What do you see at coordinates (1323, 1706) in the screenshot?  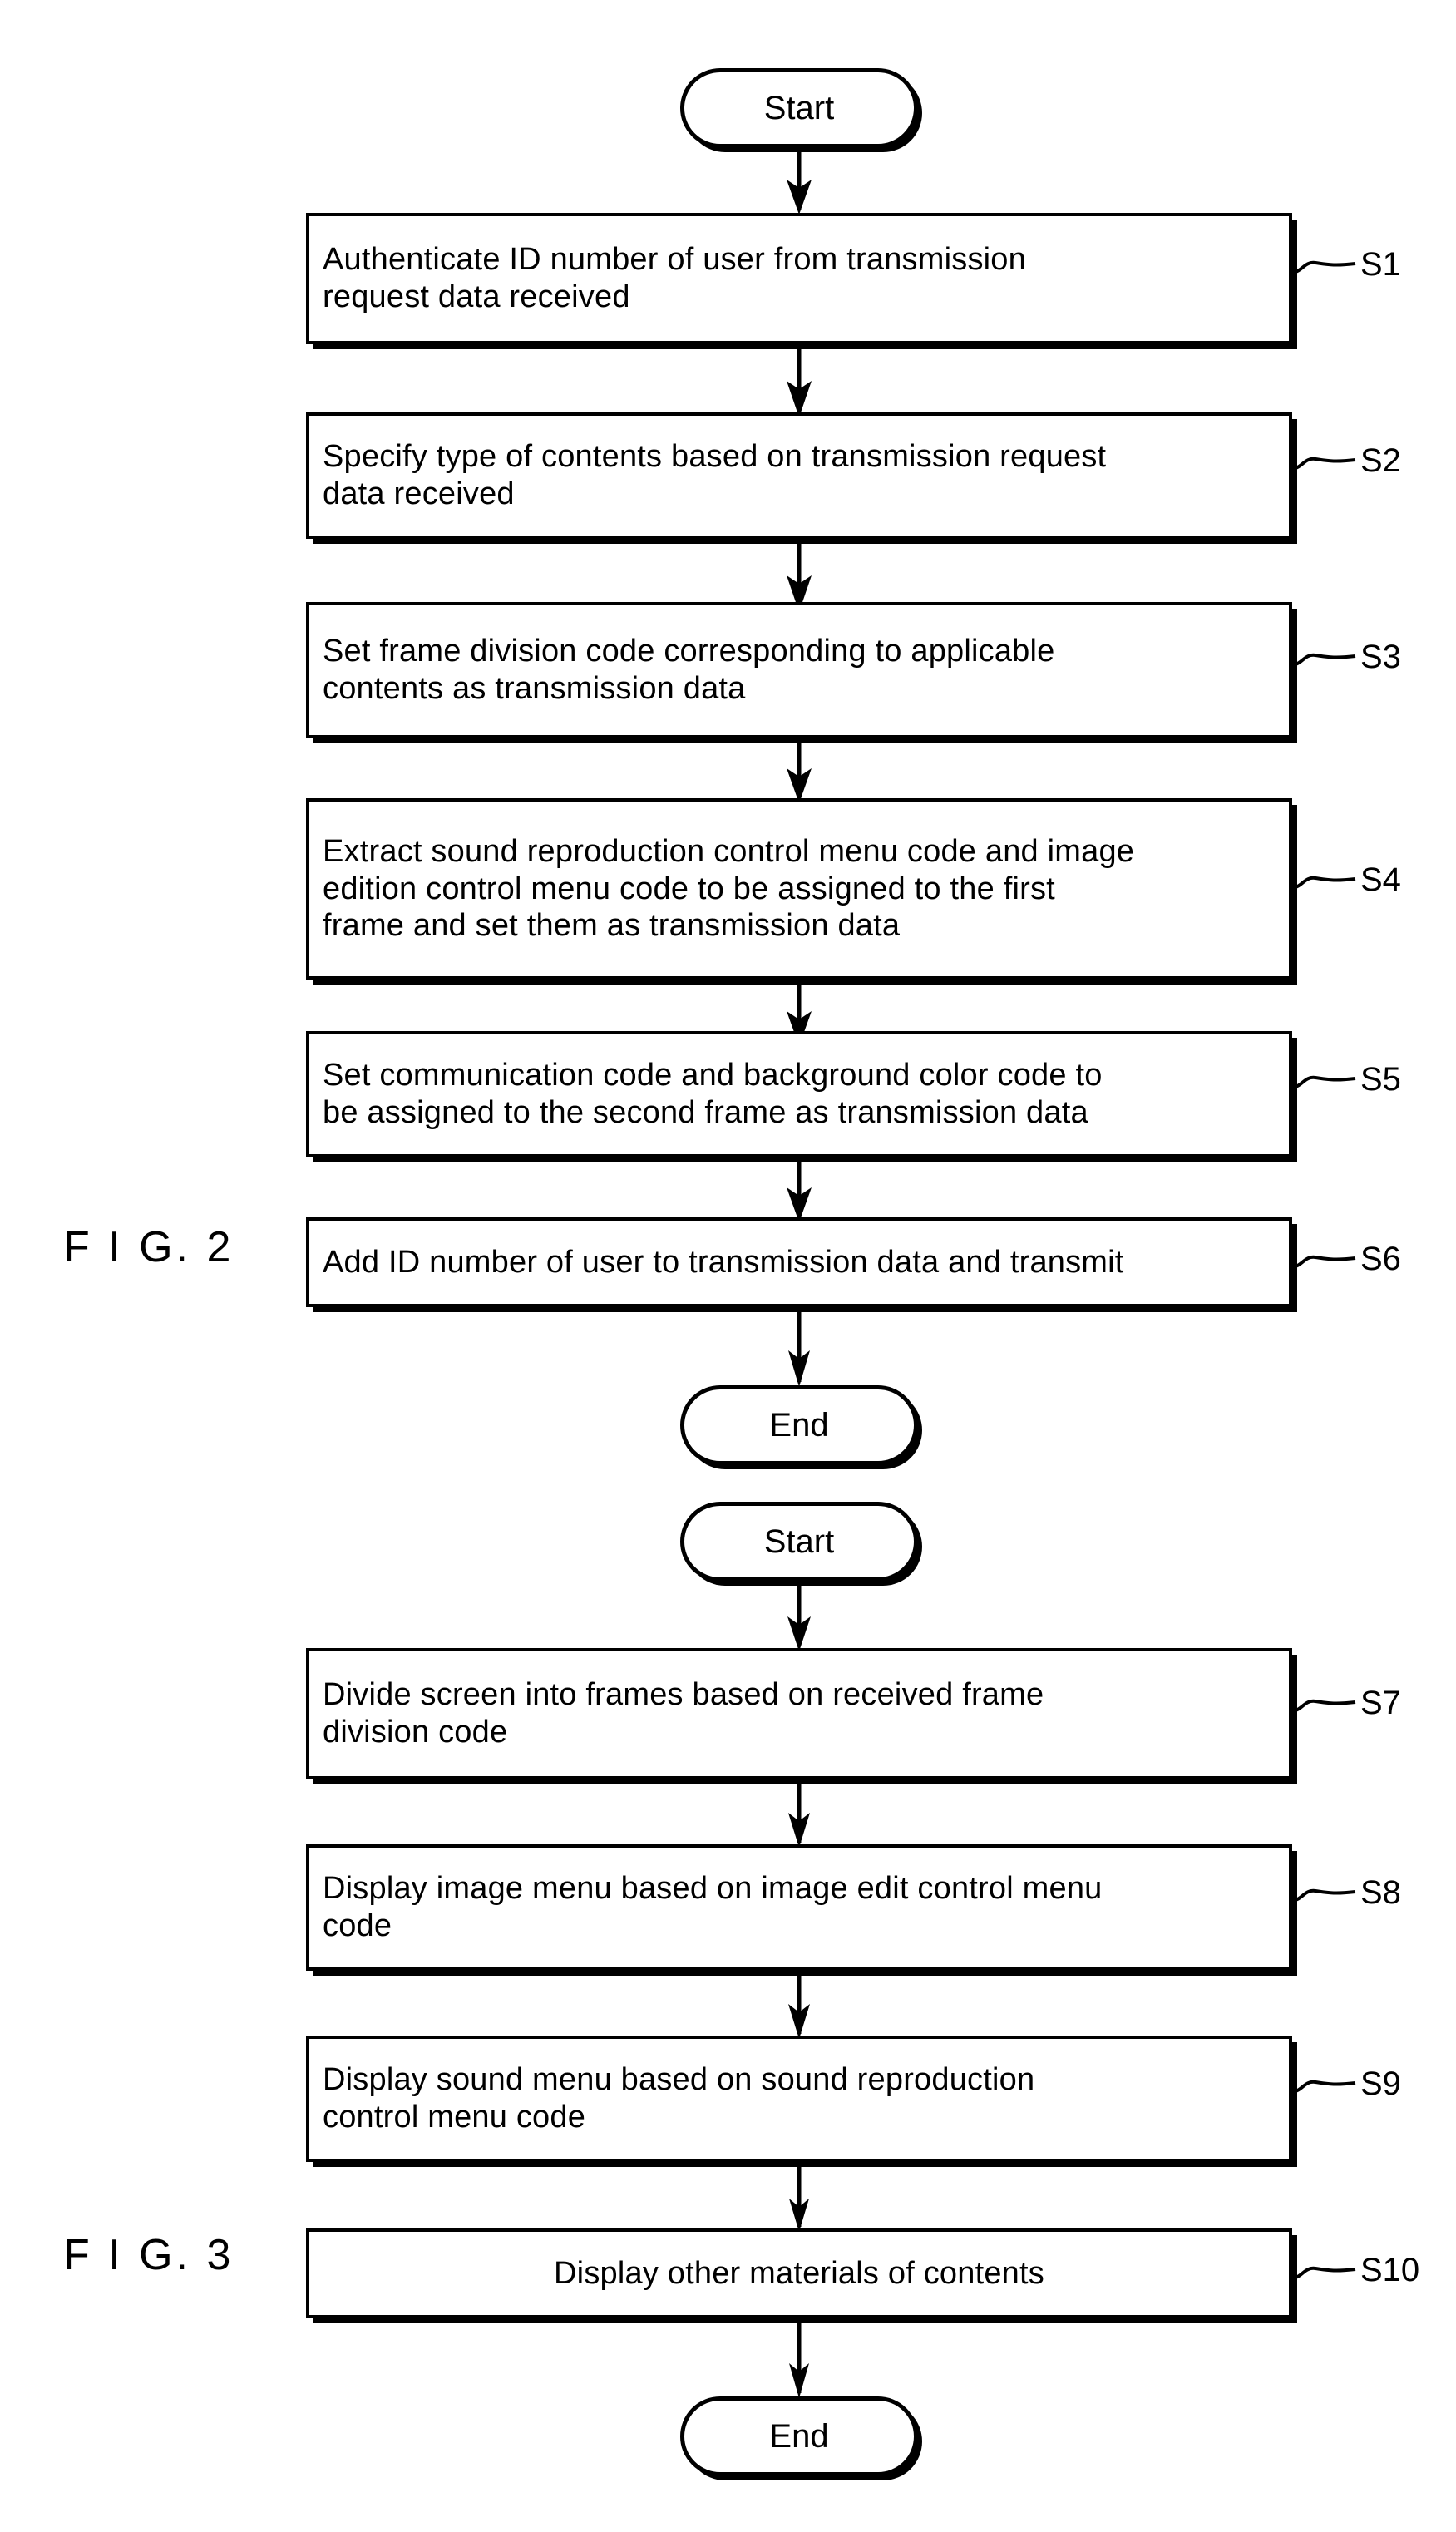 I see `leader-s7` at bounding box center [1323, 1706].